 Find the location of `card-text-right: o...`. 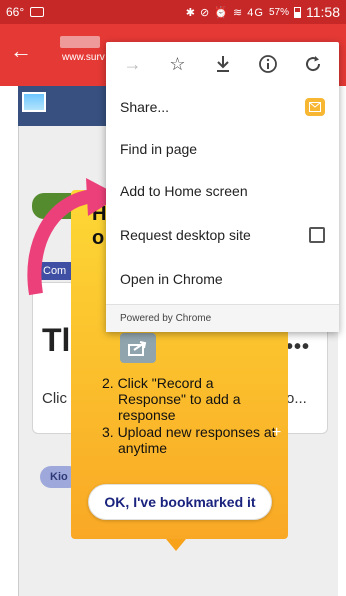

card-text-right: o... is located at coordinates (296, 398).